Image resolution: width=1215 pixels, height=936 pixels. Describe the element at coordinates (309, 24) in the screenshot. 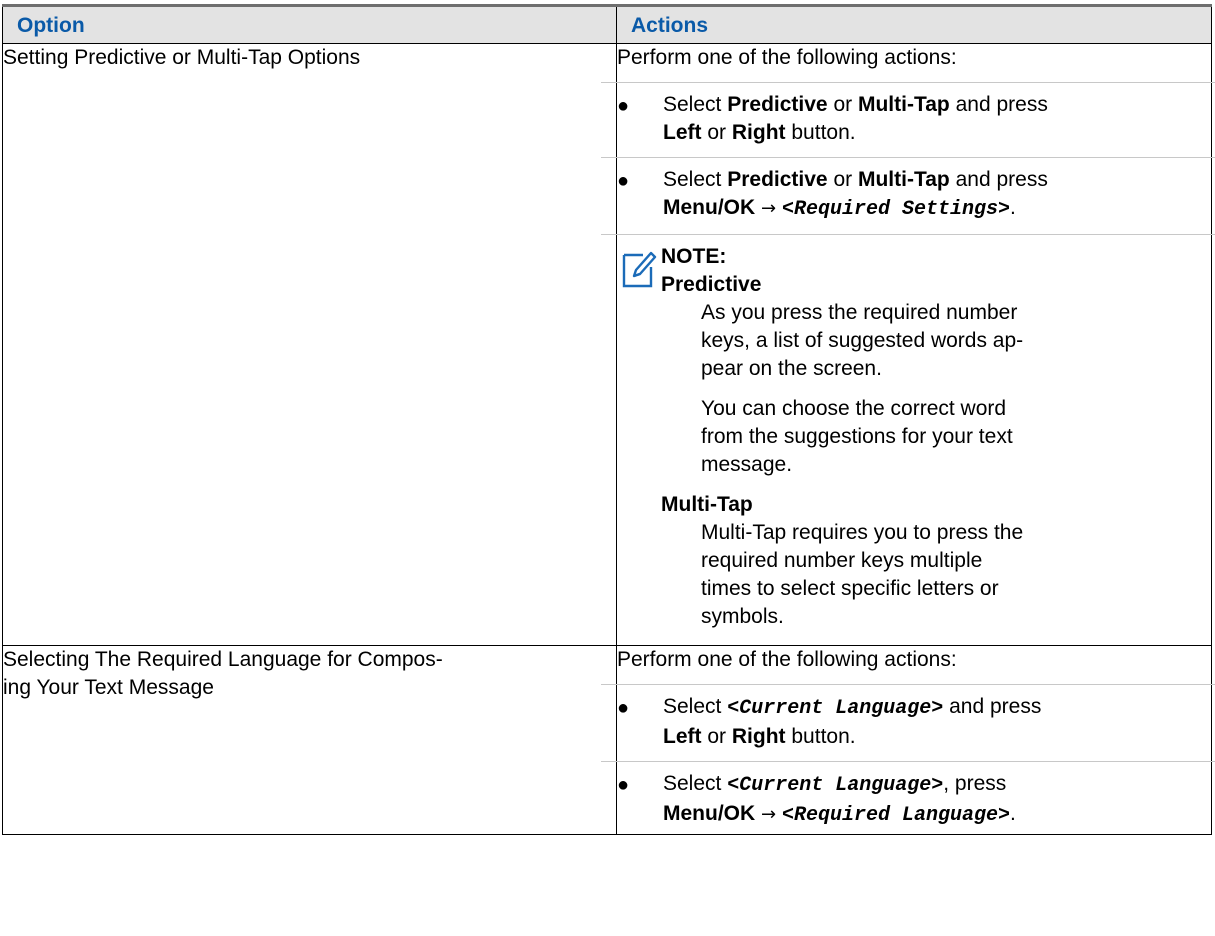

I see `header-option: Option` at that location.